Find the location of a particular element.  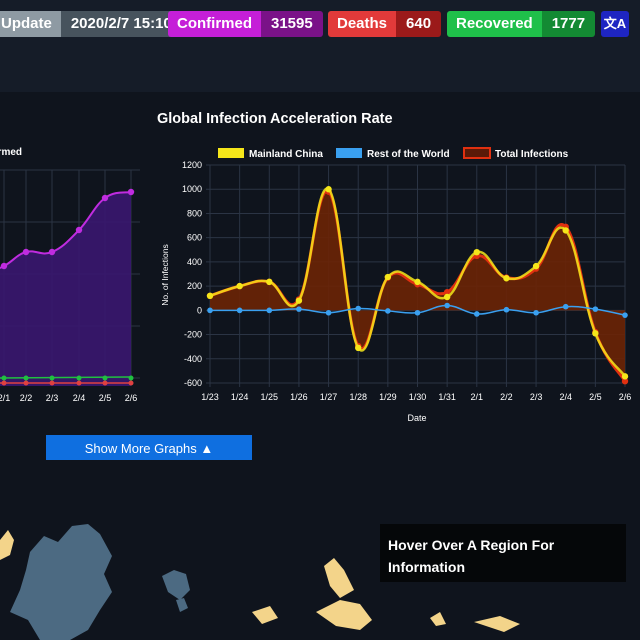

x-tick-label: 1/23 is located at coordinates (210, 397).